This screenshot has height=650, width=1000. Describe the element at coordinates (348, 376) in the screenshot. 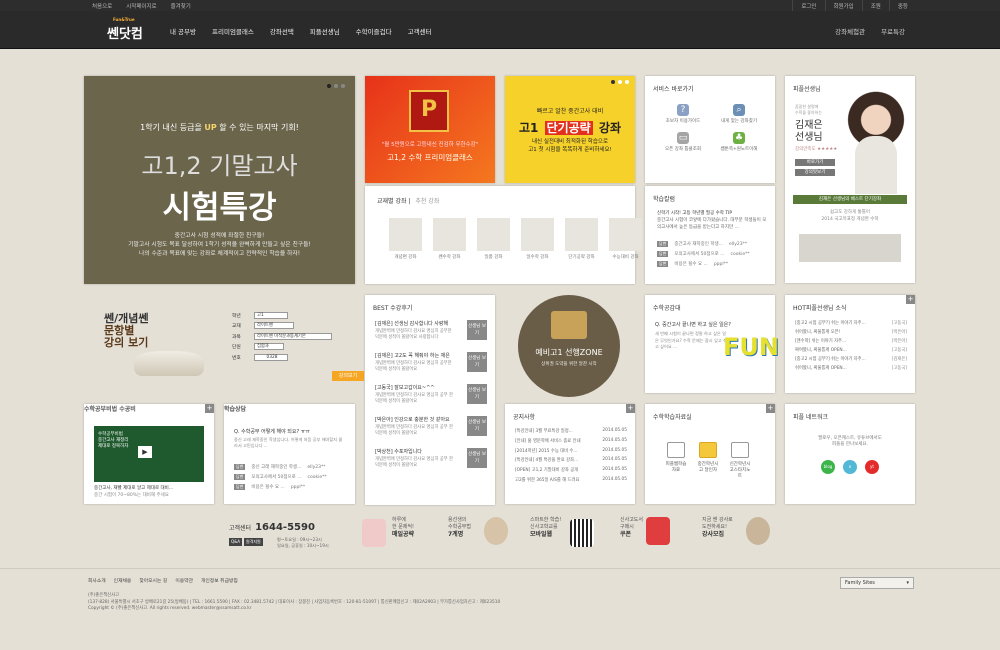

I see `view-lecture-button: 강의보기` at that location.